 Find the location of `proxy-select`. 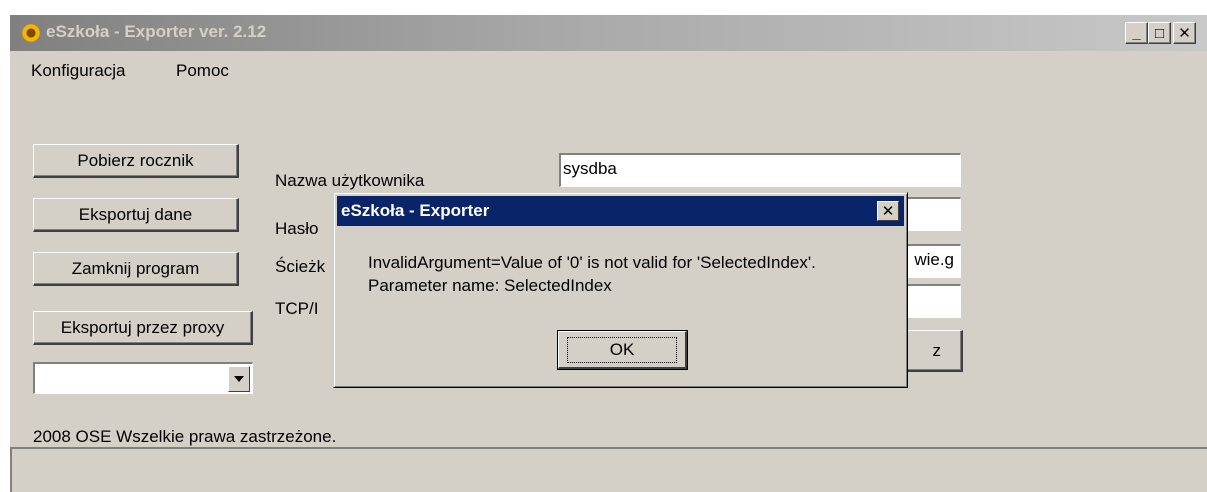

proxy-select is located at coordinates (143, 378).